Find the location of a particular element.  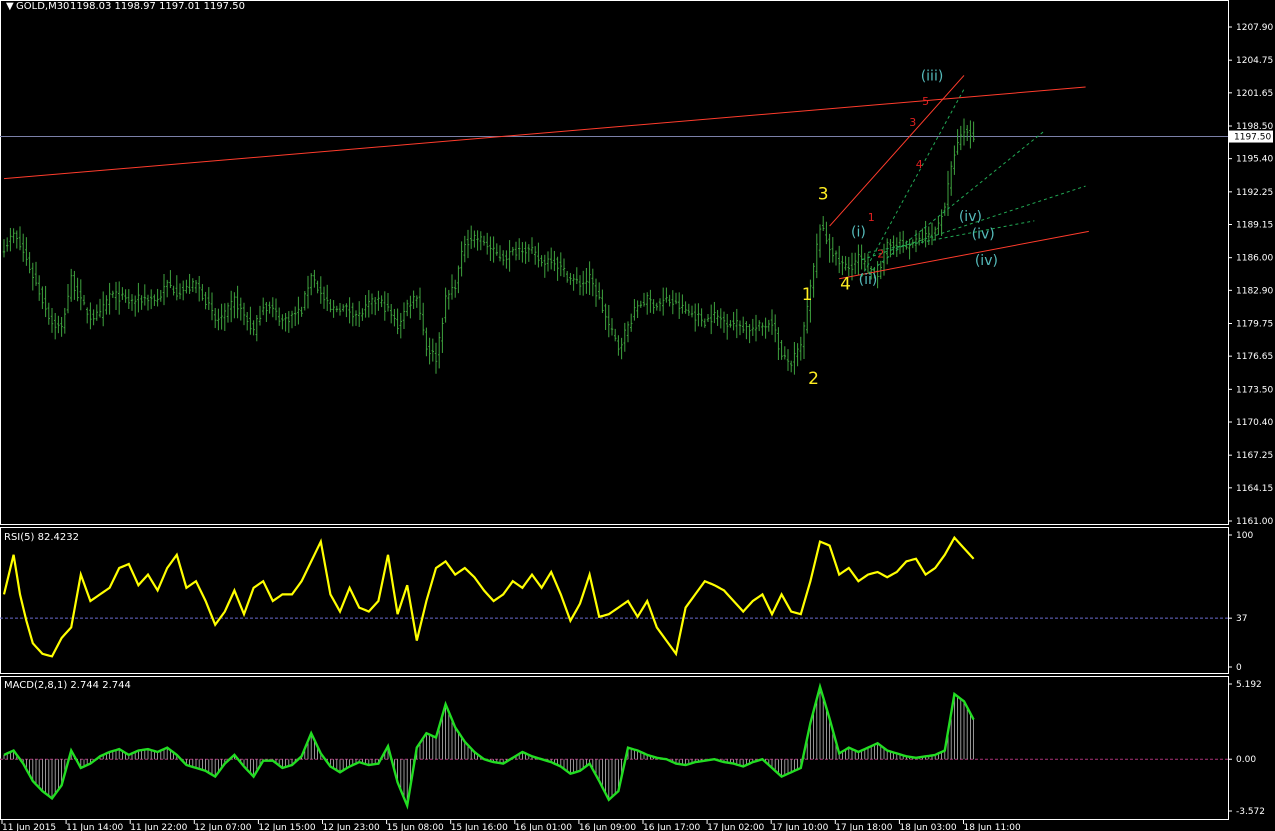

price-tick-label: 1176.65 is located at coordinates (1254, 357).